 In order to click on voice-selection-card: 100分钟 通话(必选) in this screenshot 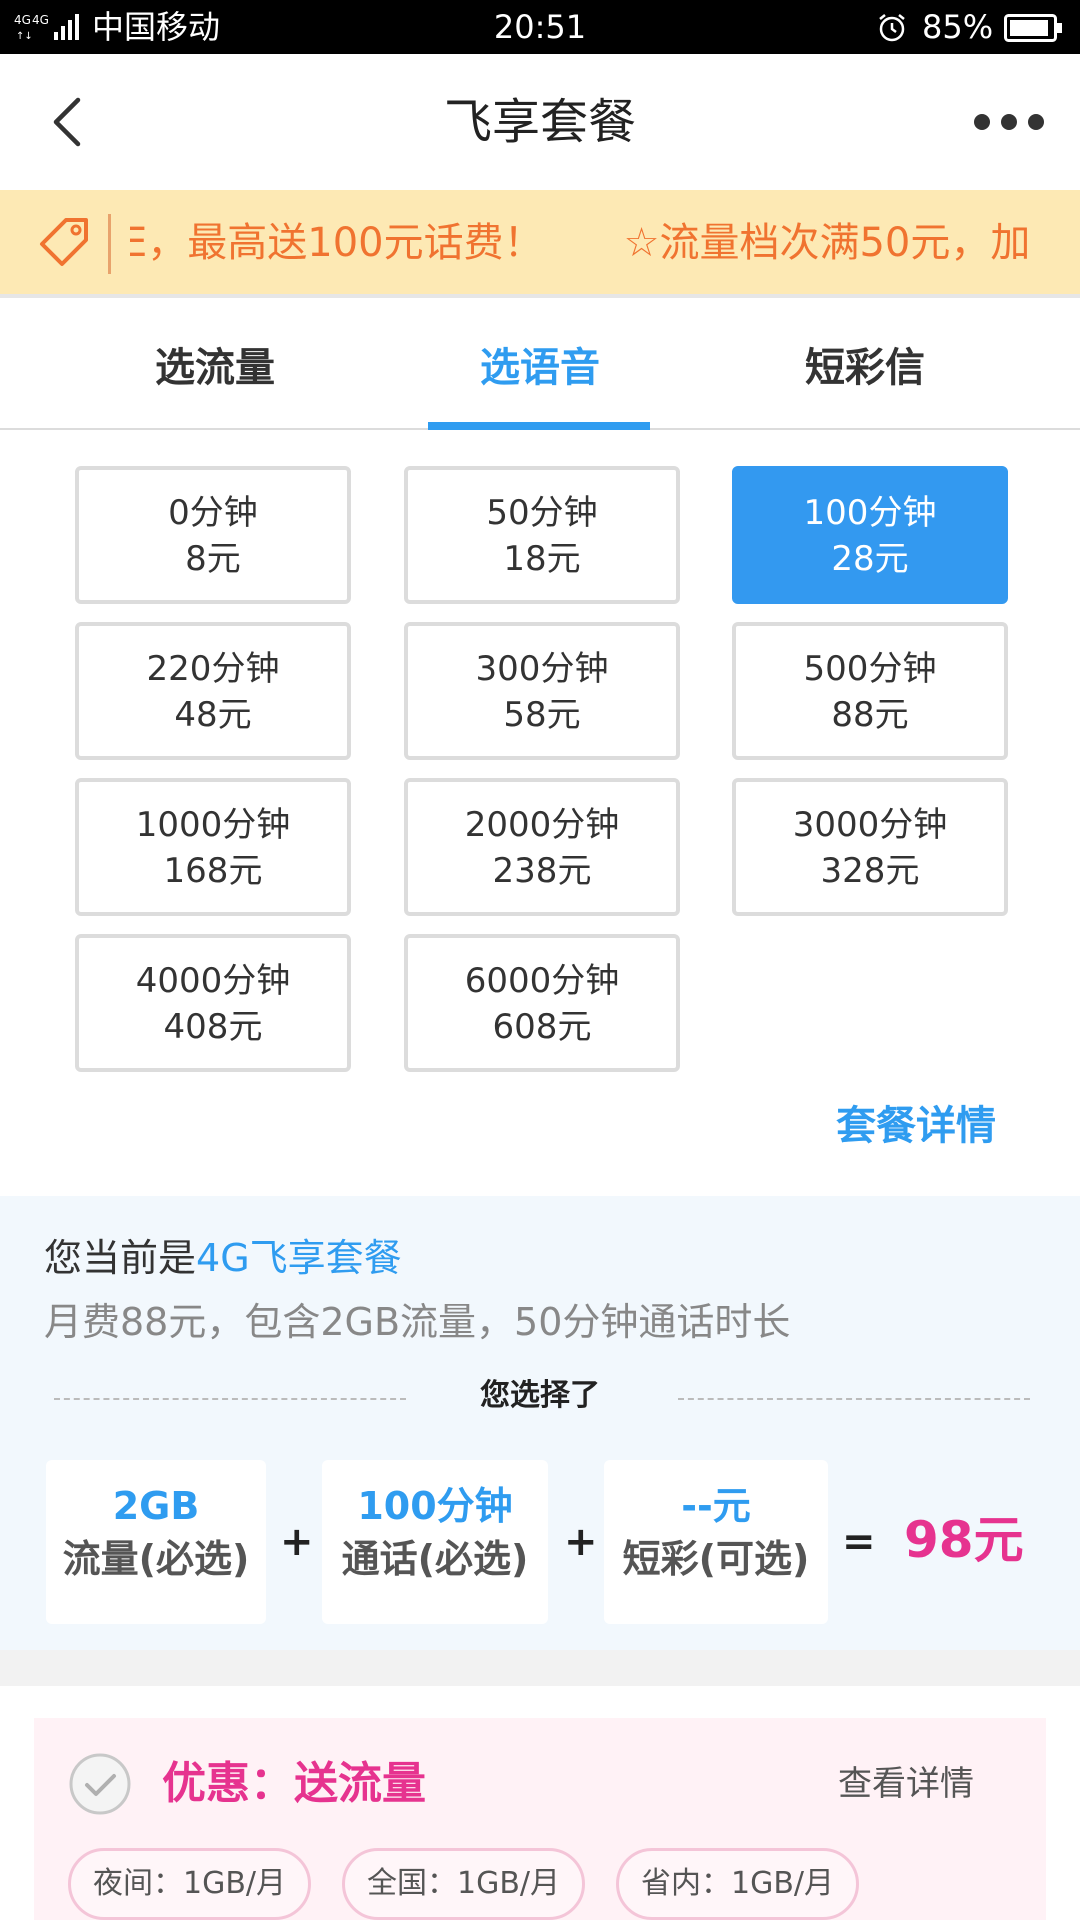, I will do `click(435, 1542)`.